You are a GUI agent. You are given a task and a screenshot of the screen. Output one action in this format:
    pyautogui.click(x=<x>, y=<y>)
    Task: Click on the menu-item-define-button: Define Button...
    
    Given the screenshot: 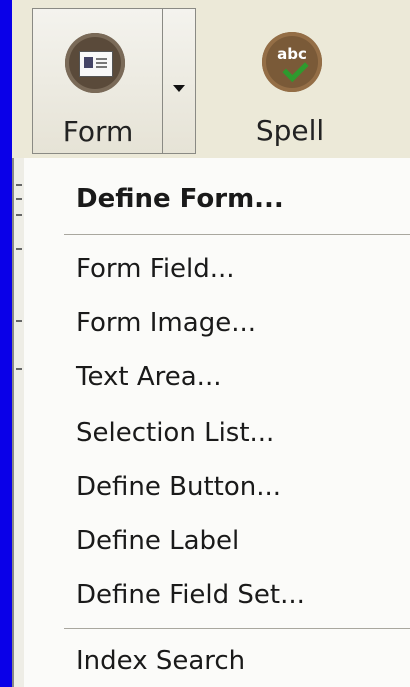 What is the action you would take?
    pyautogui.click(x=178, y=487)
    